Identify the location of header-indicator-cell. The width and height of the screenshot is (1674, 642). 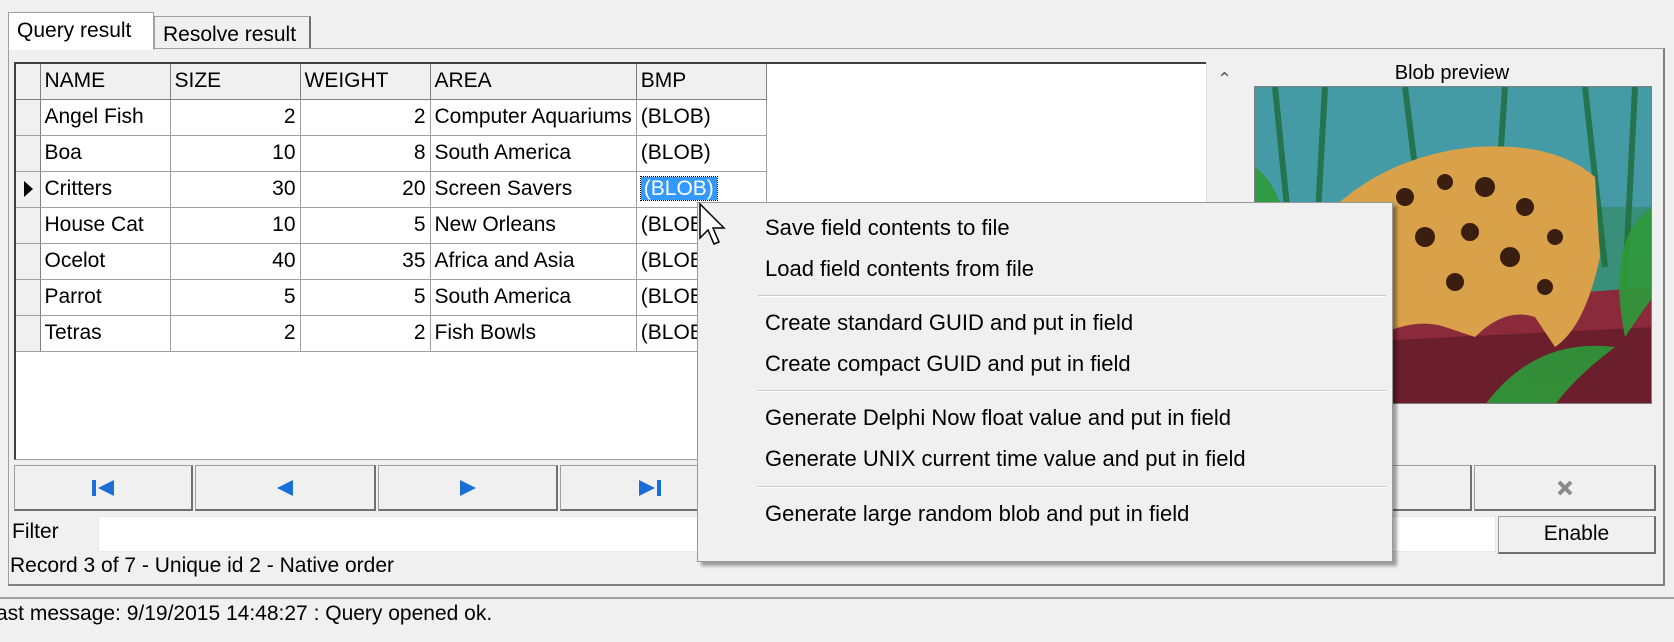
(28, 82).